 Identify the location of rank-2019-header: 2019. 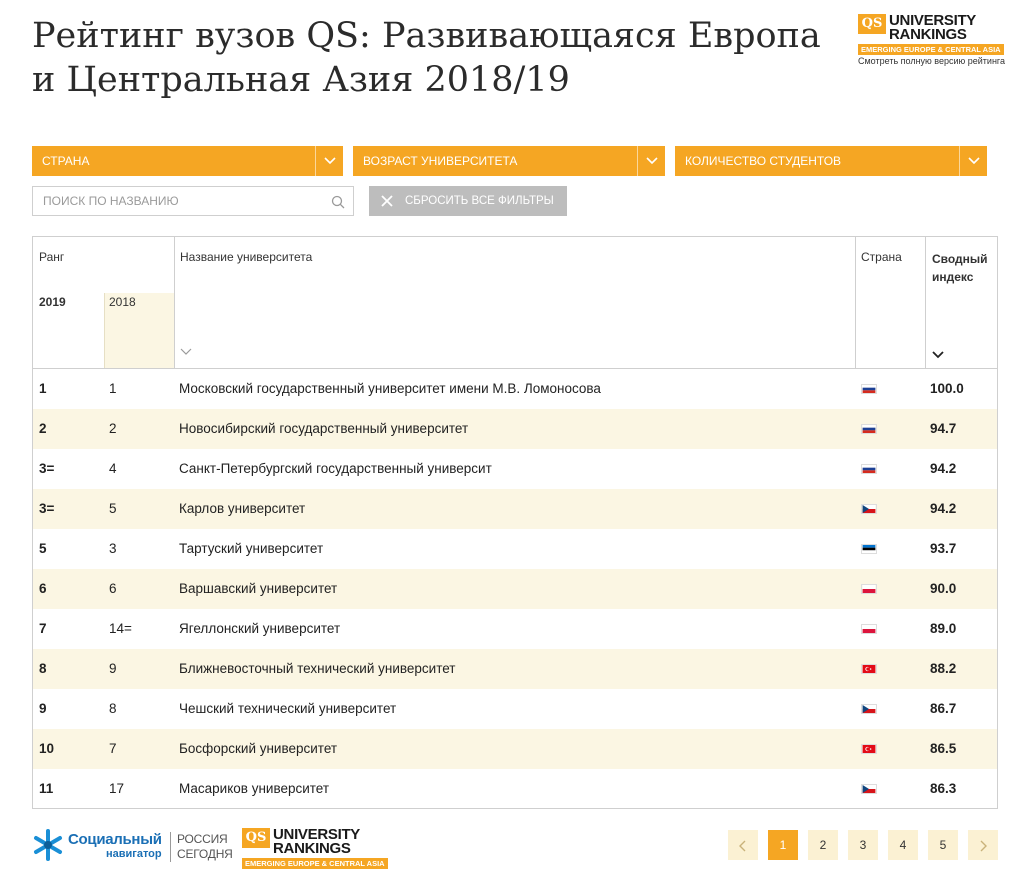
(52, 302).